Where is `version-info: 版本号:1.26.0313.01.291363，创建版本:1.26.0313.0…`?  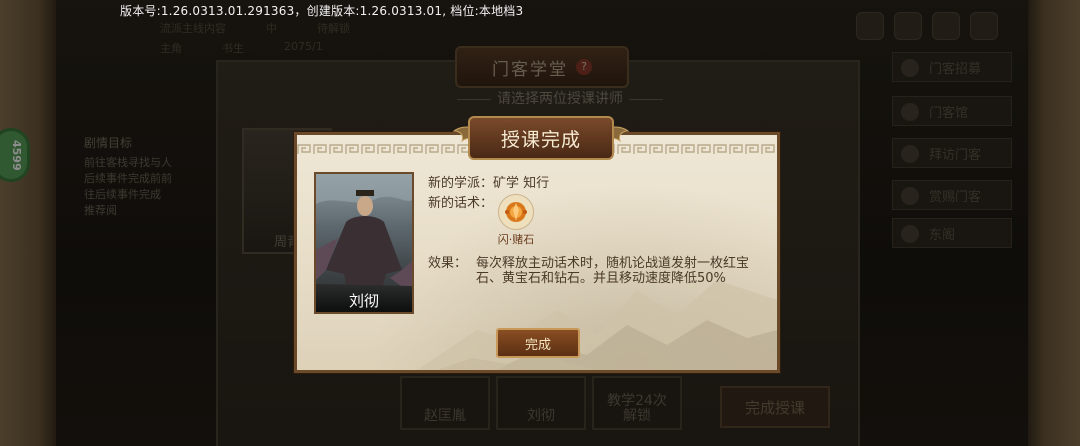 version-info: 版本号:1.26.0313.01.291363，创建版本:1.26.0313.0… is located at coordinates (322, 11).